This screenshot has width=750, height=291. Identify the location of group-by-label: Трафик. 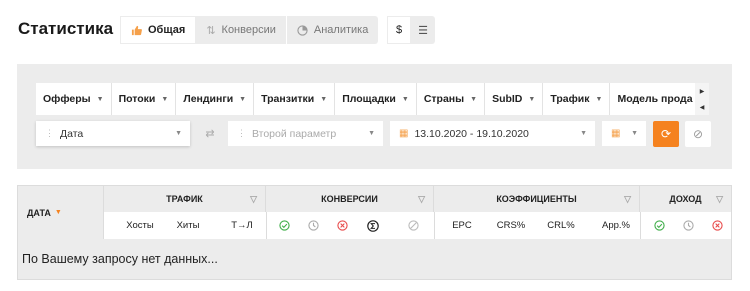
(570, 99).